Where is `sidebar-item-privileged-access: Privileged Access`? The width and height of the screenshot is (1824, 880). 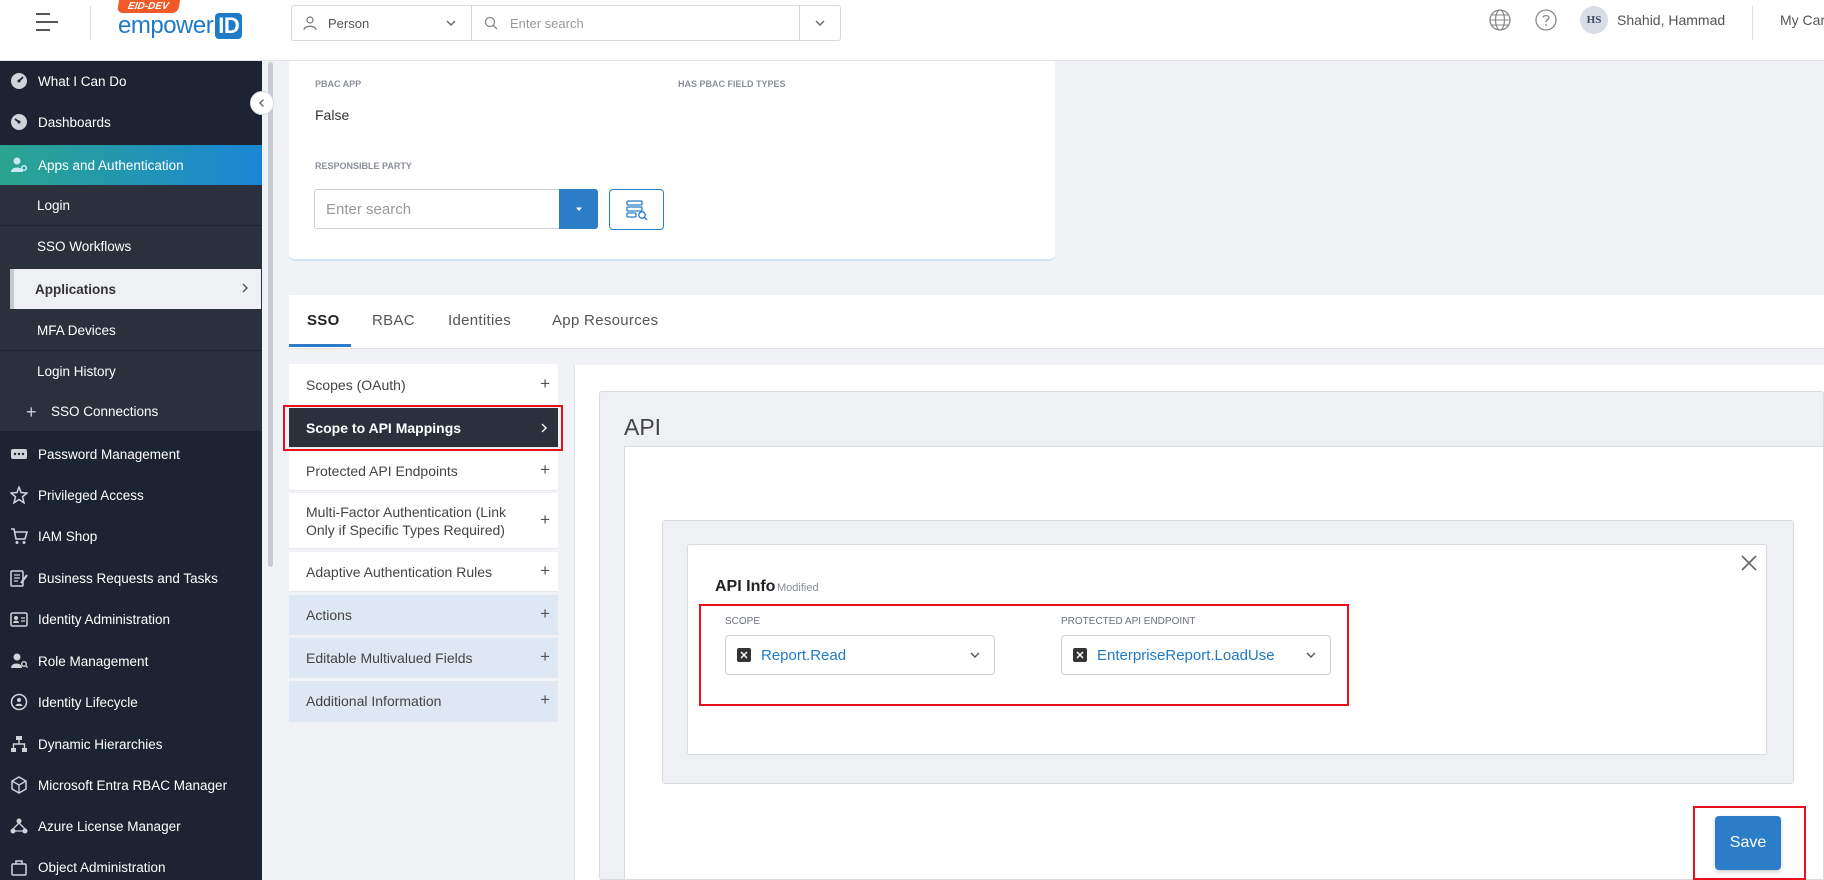
sidebar-item-privileged-access: Privileged Access is located at coordinates (131, 495).